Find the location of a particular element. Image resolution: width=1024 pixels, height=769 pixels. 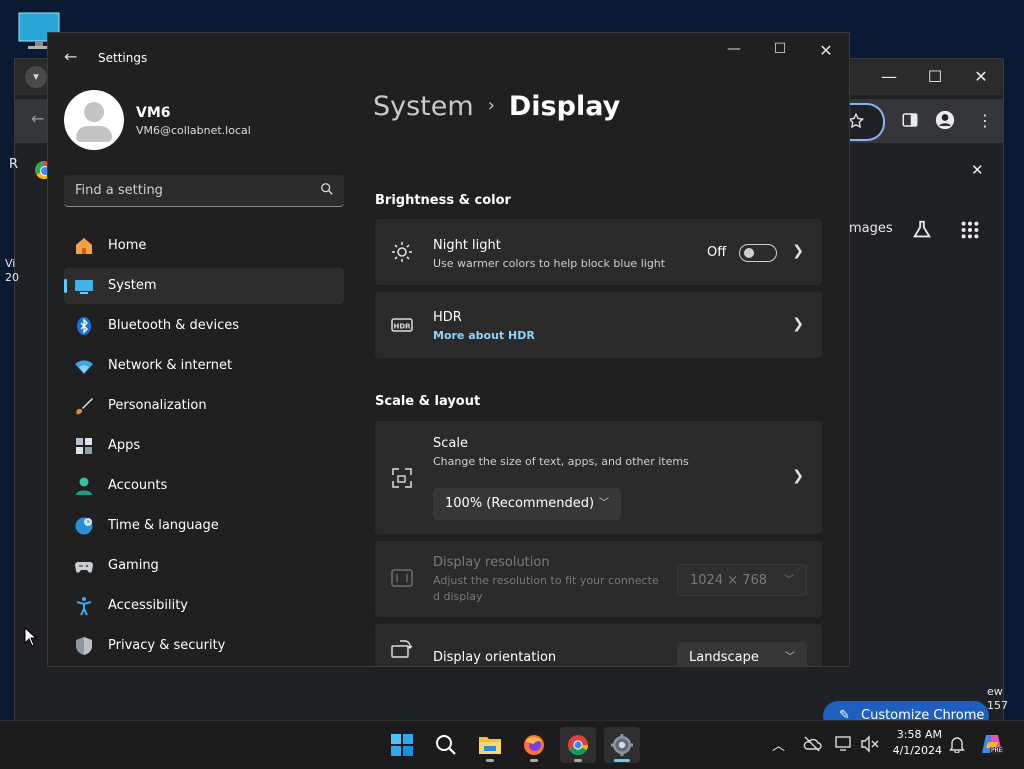

volume-muted-icon is located at coordinates (870, 744).